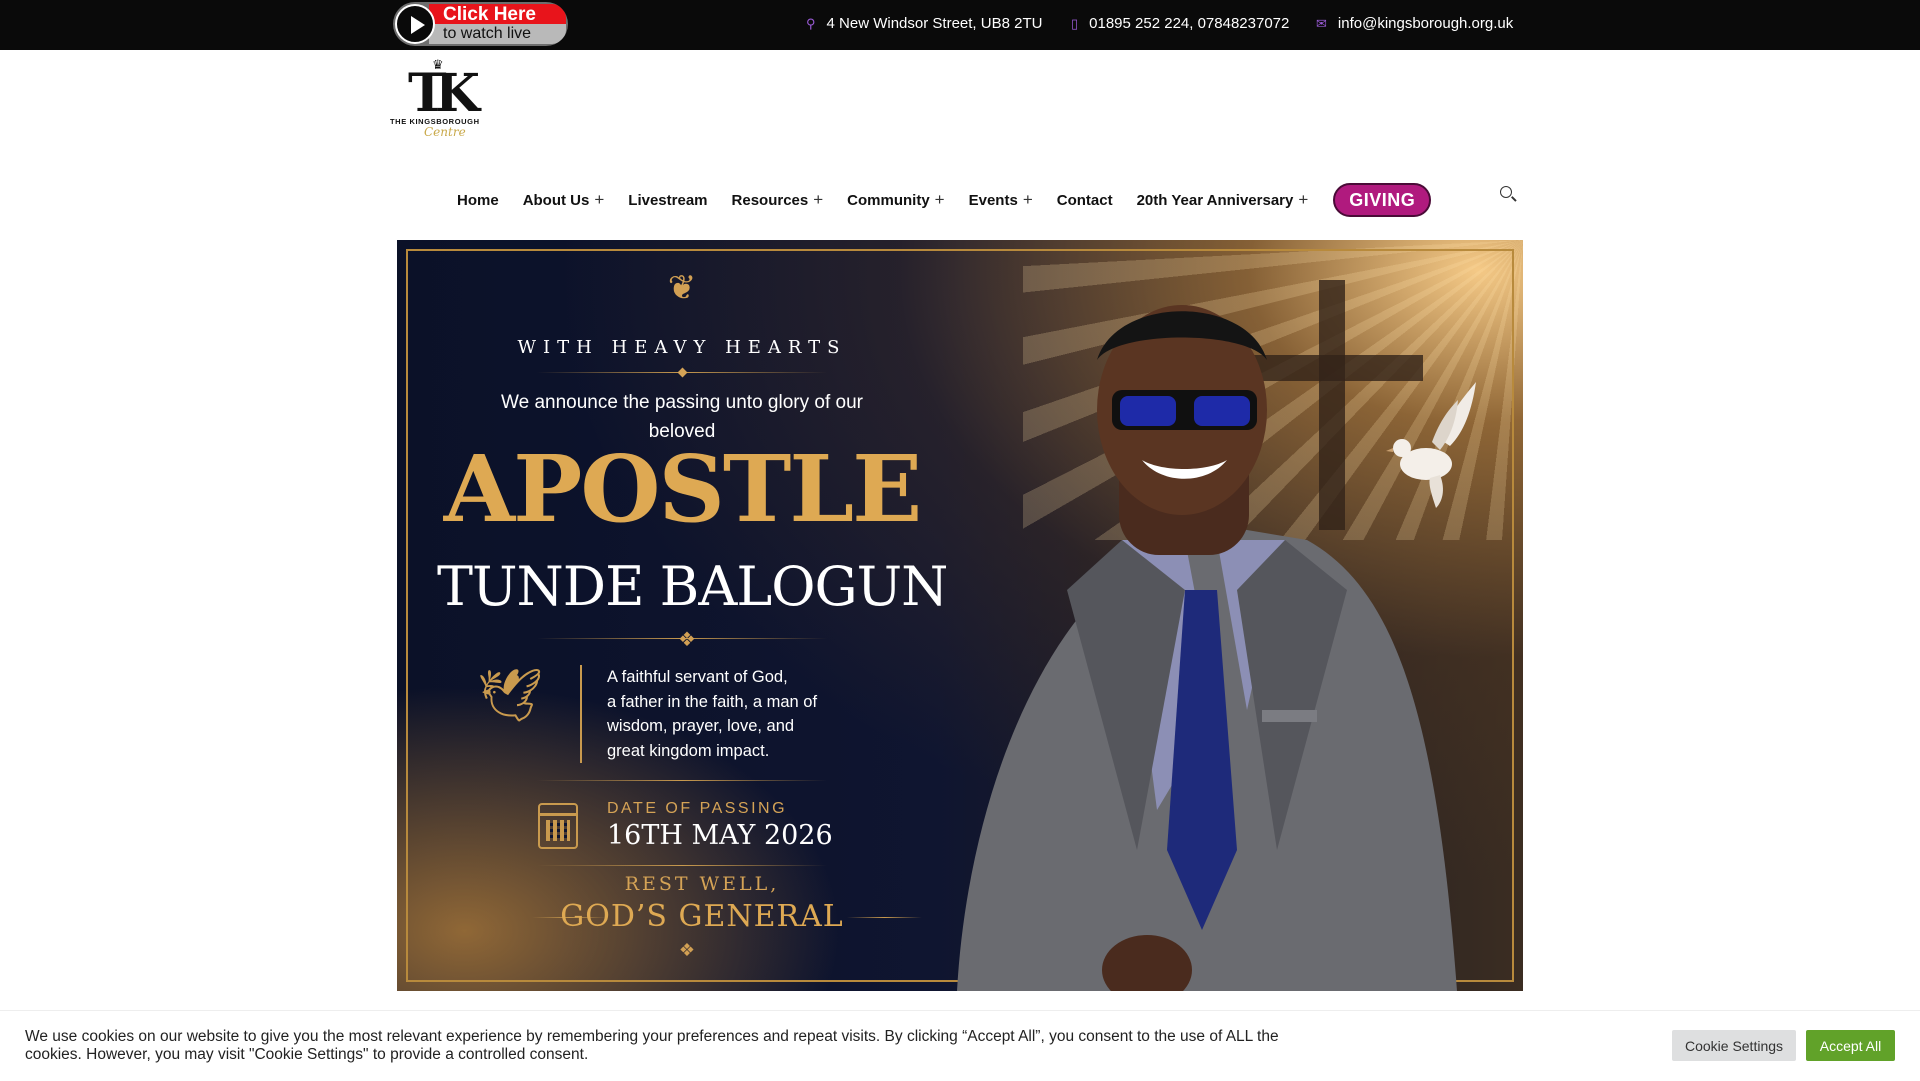  I want to click on watch-live-button: Click Here to watch live, so click(480, 24).